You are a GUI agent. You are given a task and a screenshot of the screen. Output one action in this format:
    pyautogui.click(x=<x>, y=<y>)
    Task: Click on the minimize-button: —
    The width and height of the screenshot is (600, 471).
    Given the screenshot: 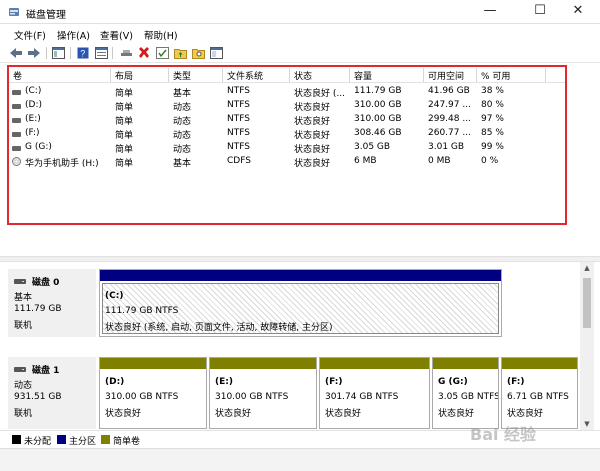 What is the action you would take?
    pyautogui.click(x=490, y=12)
    